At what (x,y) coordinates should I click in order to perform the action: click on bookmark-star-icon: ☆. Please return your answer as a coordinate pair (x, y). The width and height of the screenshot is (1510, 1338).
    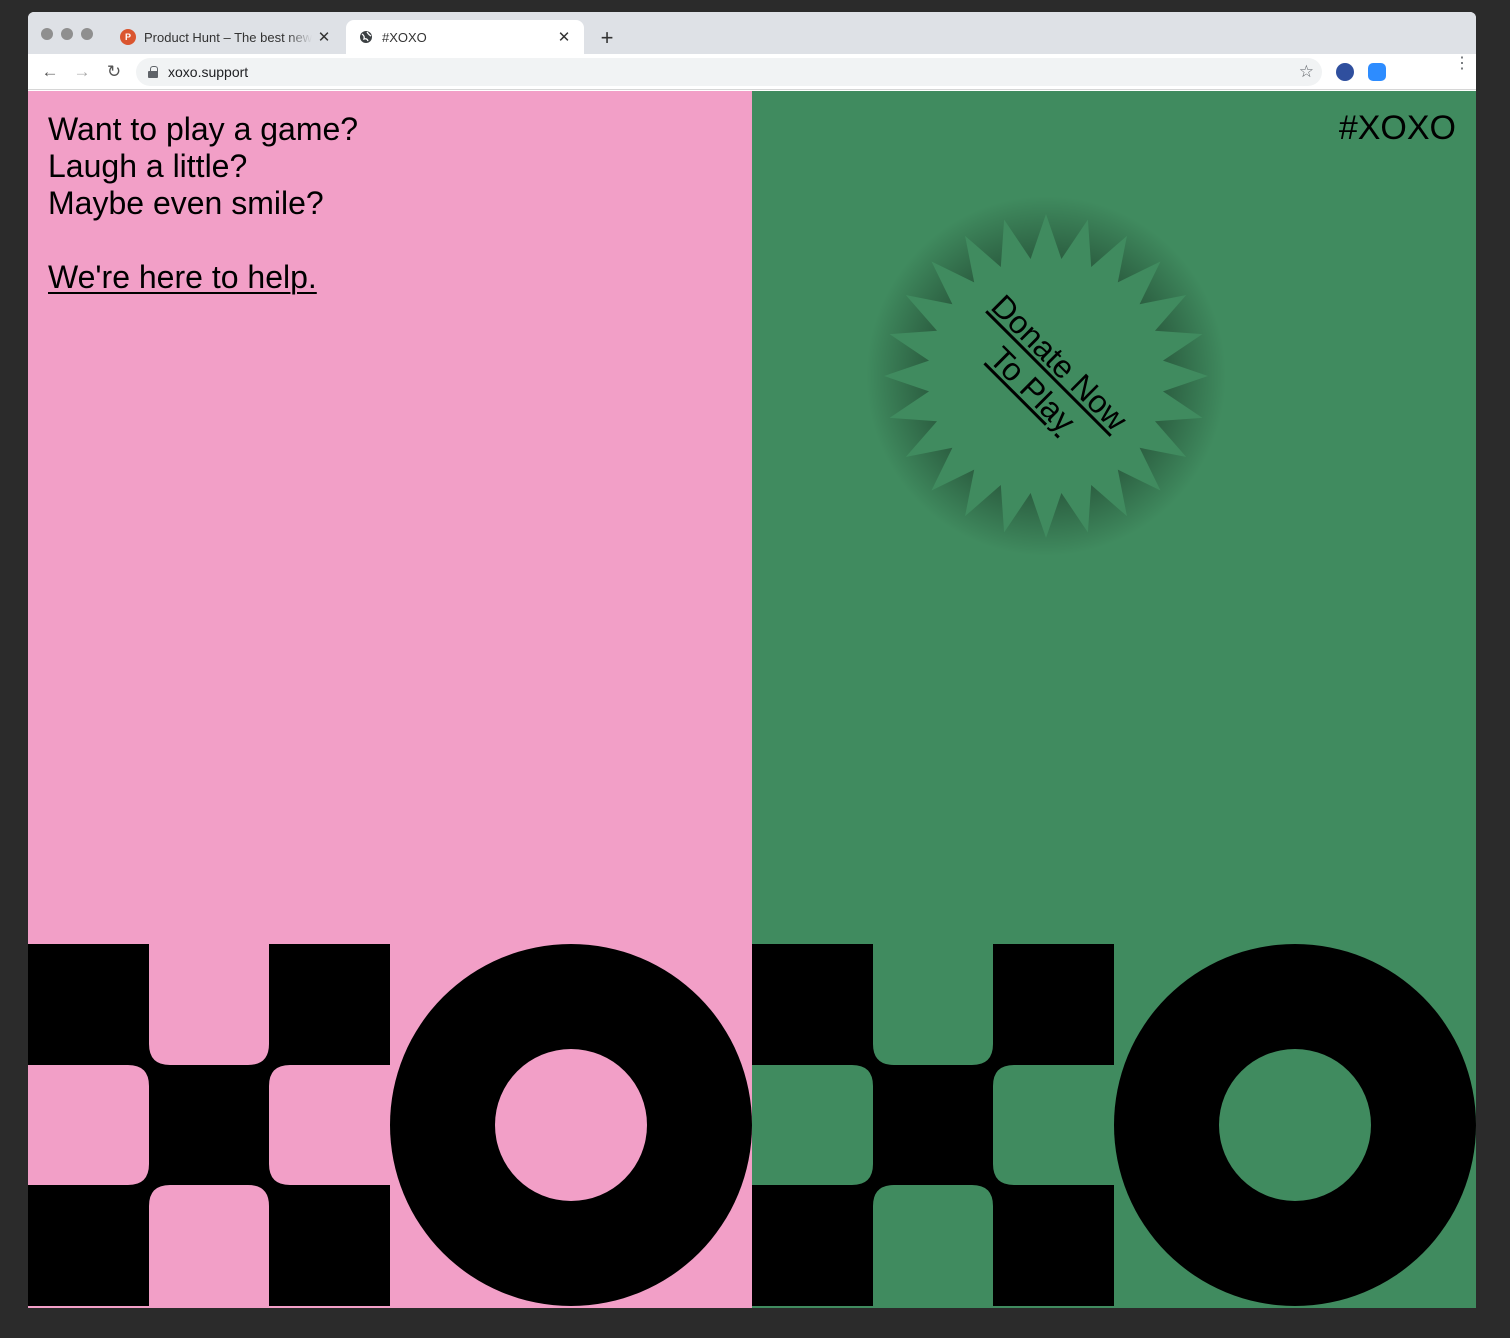
    Looking at the image, I should click on (1306, 72).